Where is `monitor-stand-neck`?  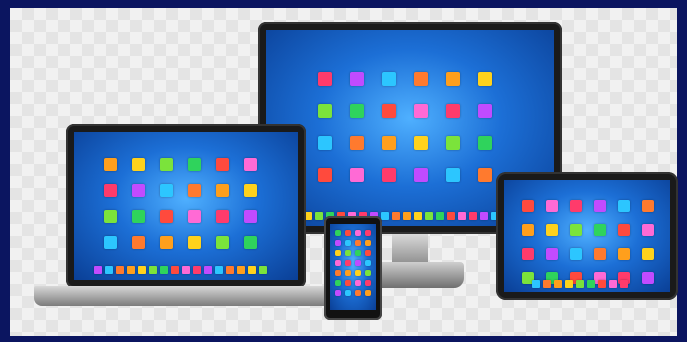 monitor-stand-neck is located at coordinates (410, 249).